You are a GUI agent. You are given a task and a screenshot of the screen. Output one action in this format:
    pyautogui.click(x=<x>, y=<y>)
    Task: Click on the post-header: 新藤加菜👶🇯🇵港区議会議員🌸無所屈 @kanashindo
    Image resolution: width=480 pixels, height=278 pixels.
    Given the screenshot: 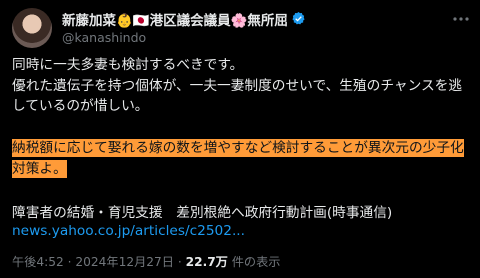 What is the action you would take?
    pyautogui.click(x=241, y=28)
    